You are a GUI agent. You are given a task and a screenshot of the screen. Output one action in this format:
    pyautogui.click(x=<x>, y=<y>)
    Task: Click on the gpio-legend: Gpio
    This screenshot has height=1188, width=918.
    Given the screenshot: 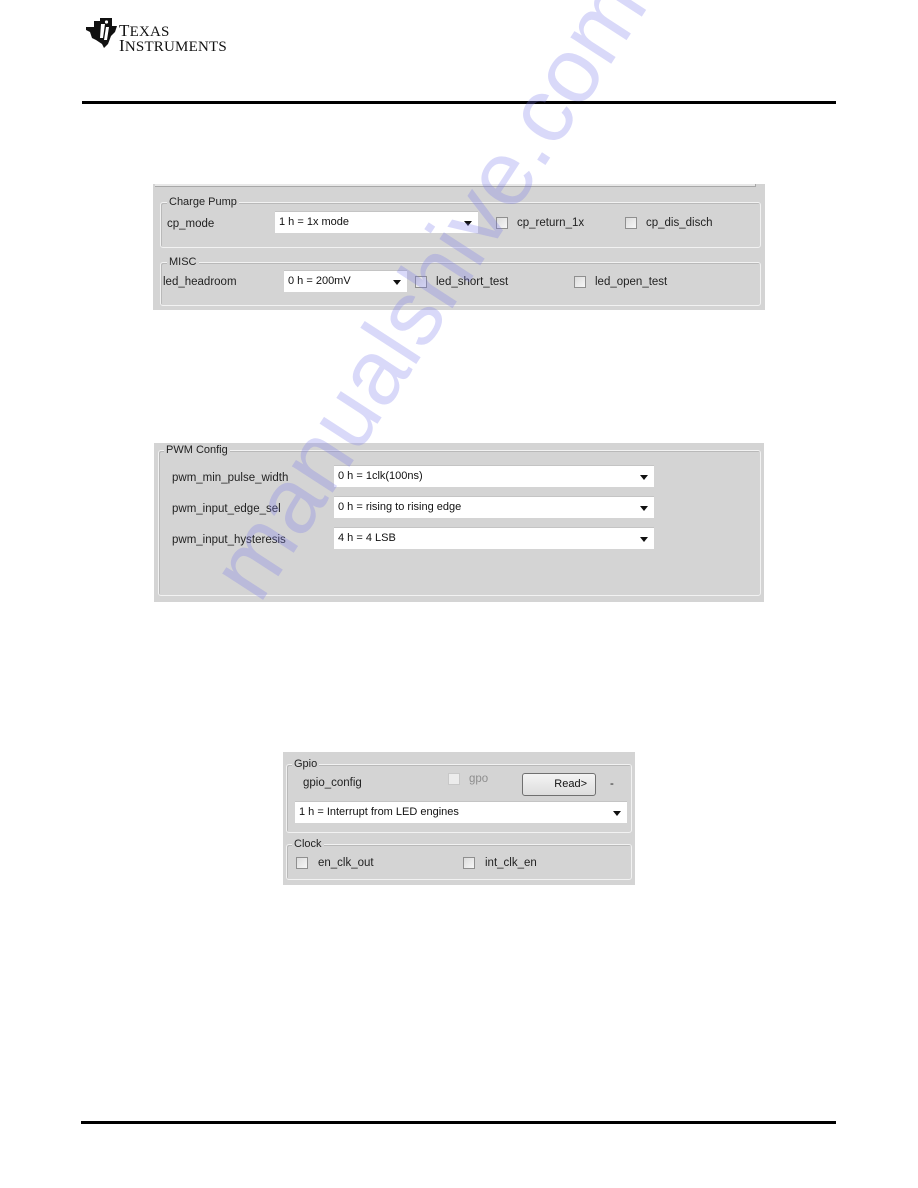 What is the action you would take?
    pyautogui.click(x=306, y=764)
    